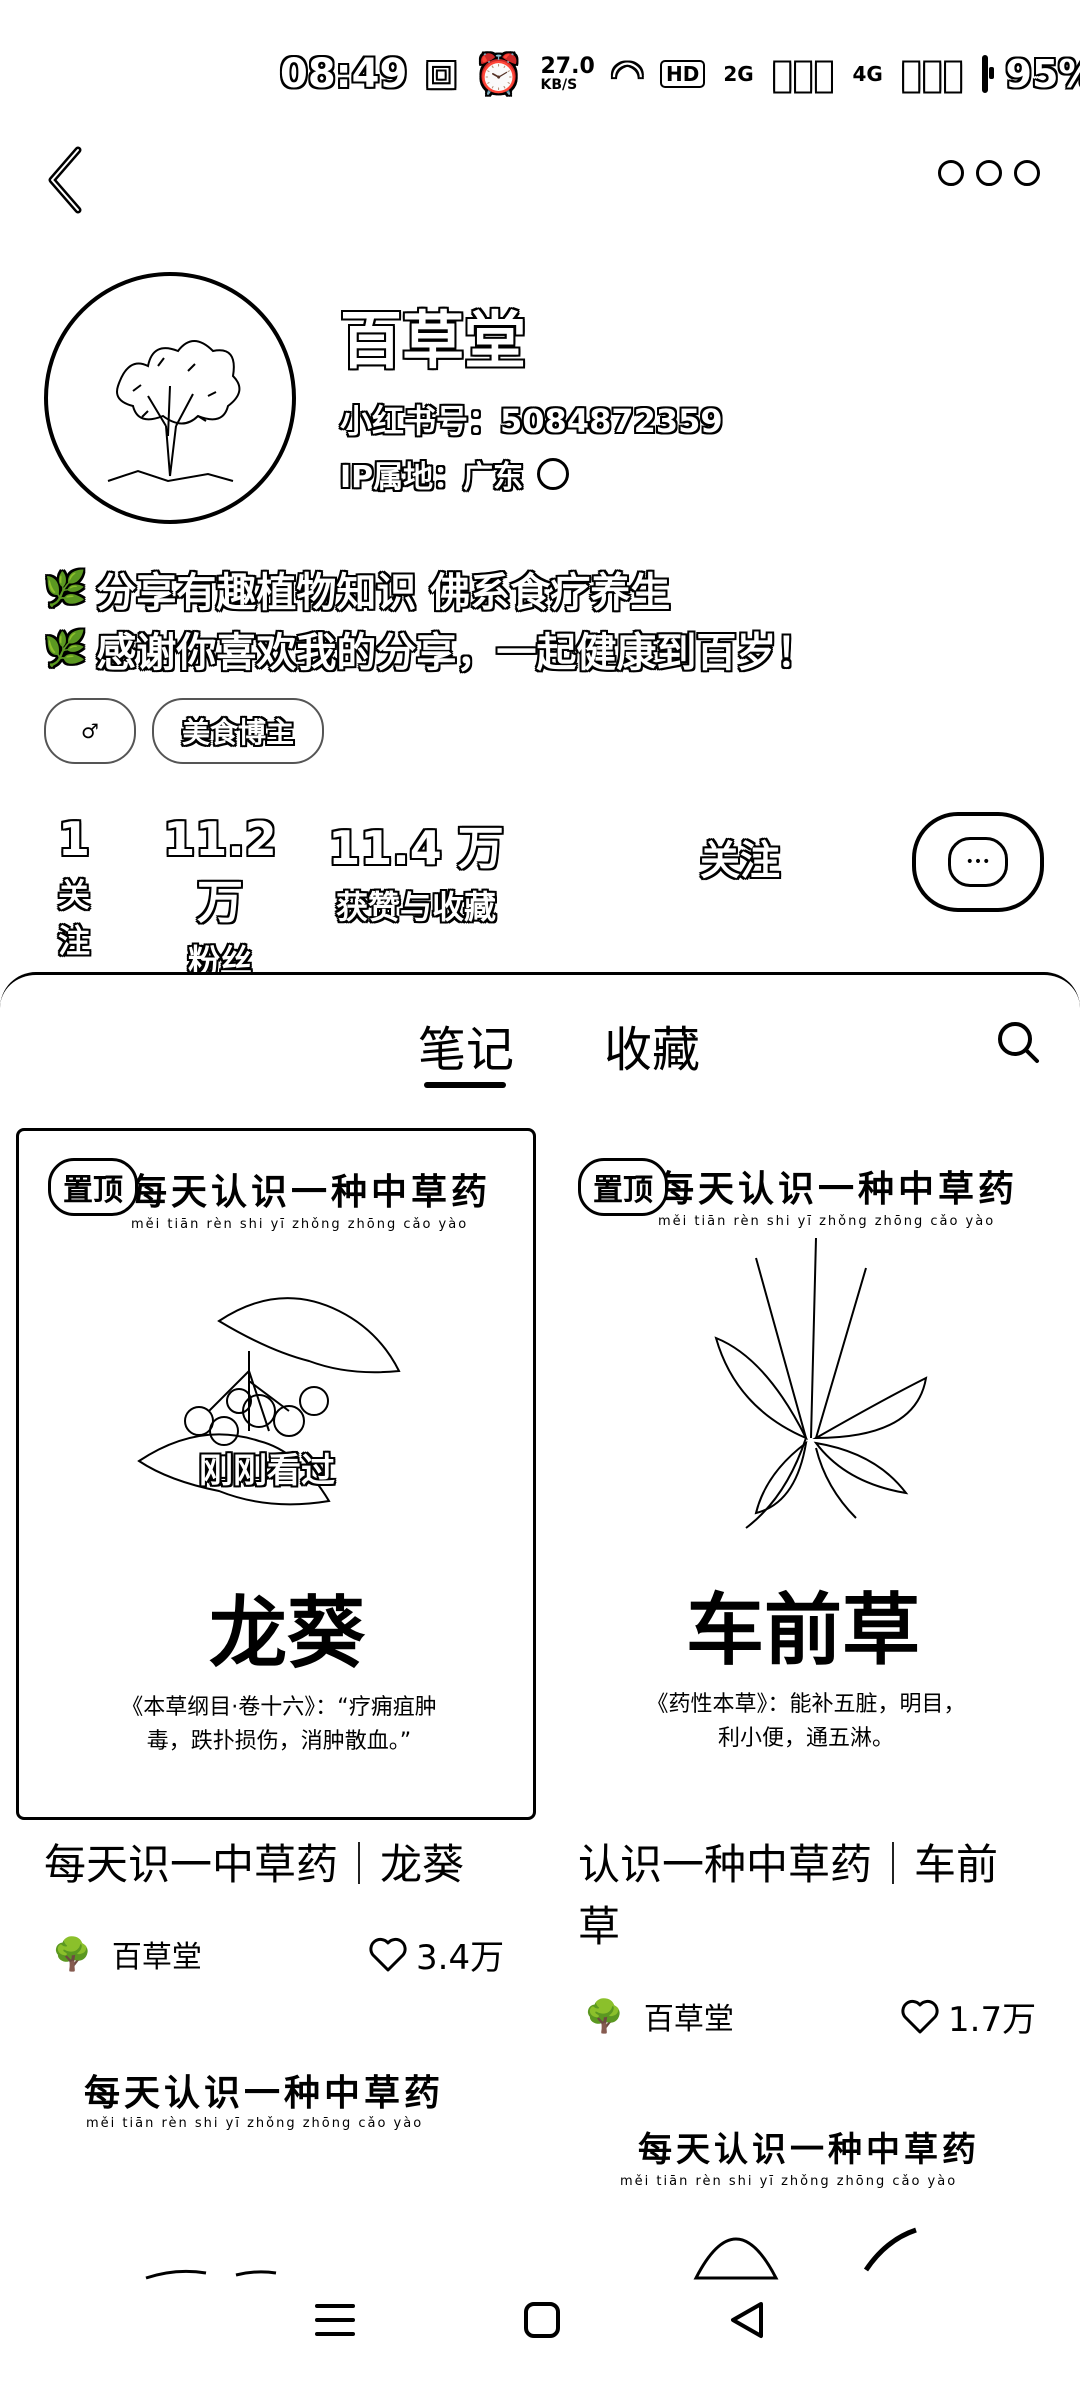  I want to click on note-title-2-line-2: 草, so click(599, 1926).